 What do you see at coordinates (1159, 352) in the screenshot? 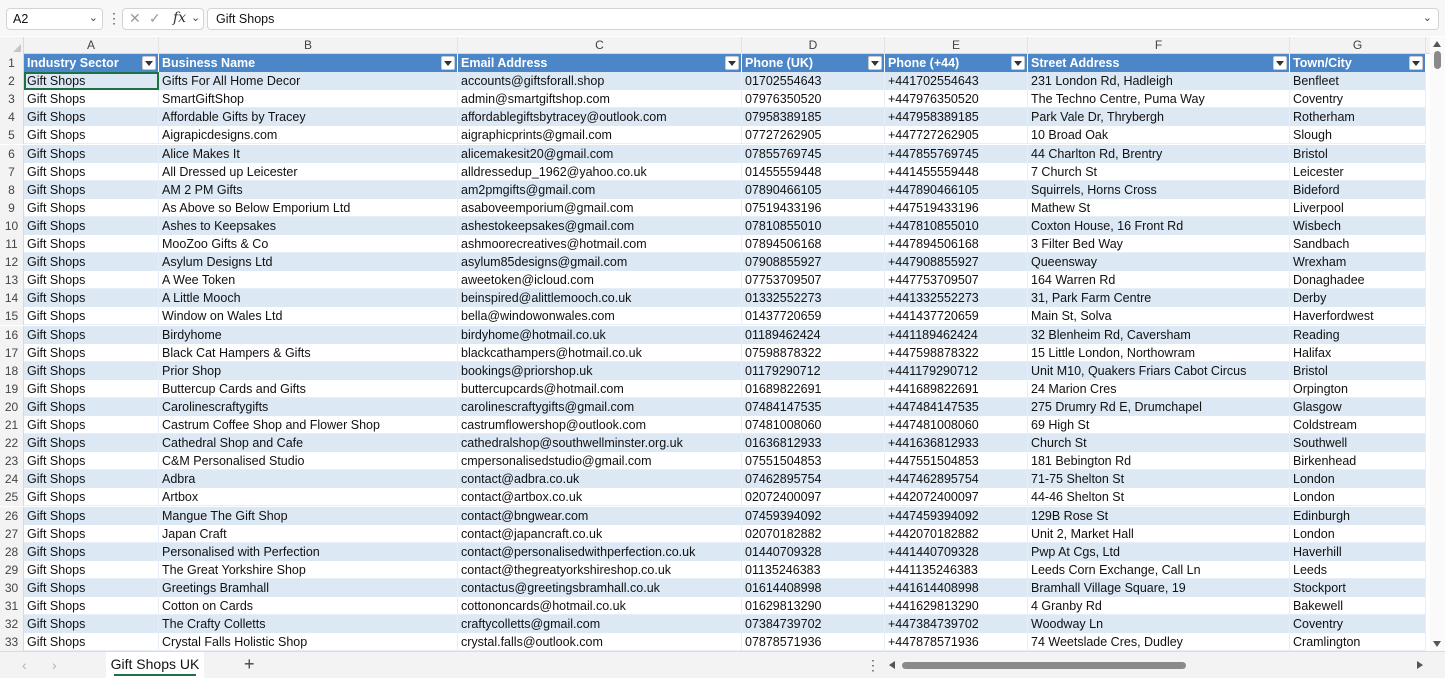
I see `table-cell: 15 Little London, Northowram` at bounding box center [1159, 352].